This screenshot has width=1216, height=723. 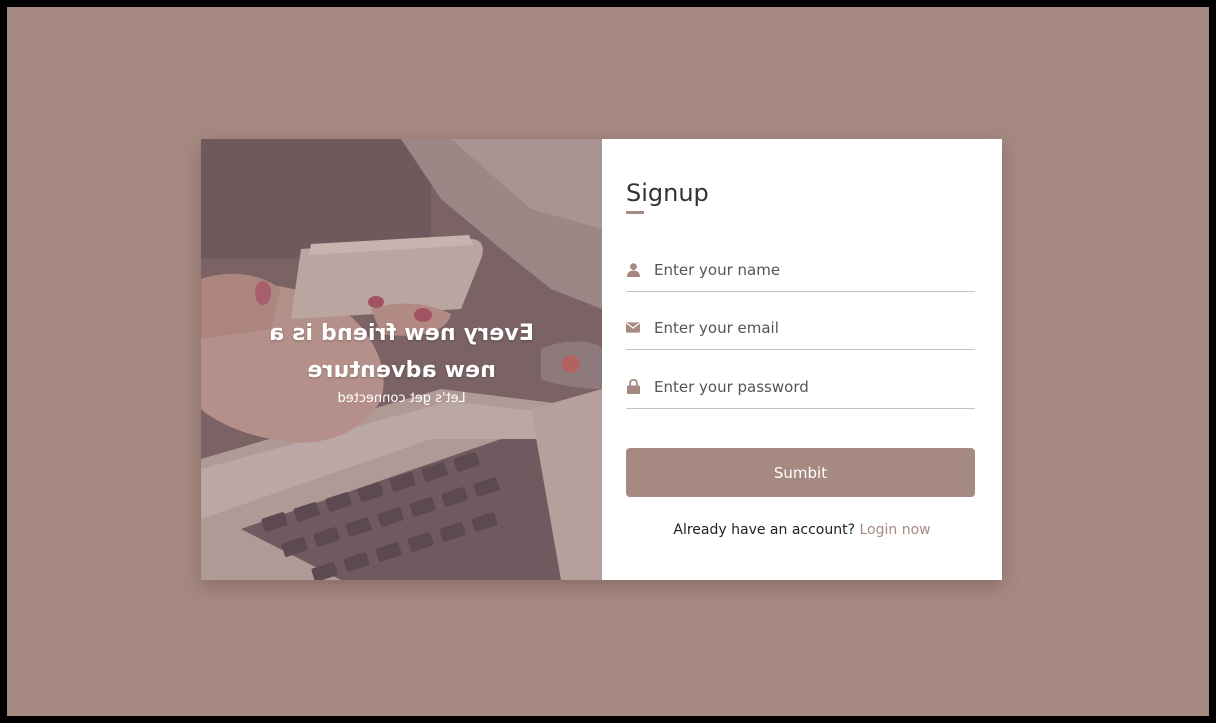 What do you see at coordinates (800, 472) in the screenshot?
I see `submit-button: Sumbit` at bounding box center [800, 472].